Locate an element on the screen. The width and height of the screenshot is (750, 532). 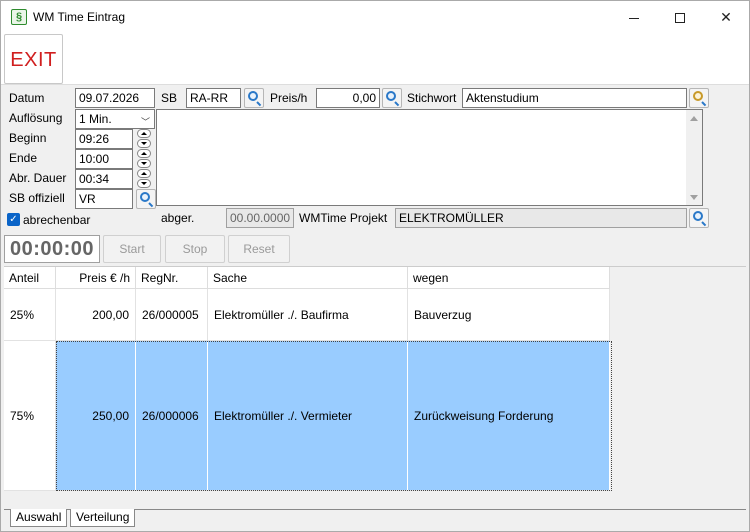
title-bar: § WM Time Eintrag ✕ is located at coordinates (375, 17).